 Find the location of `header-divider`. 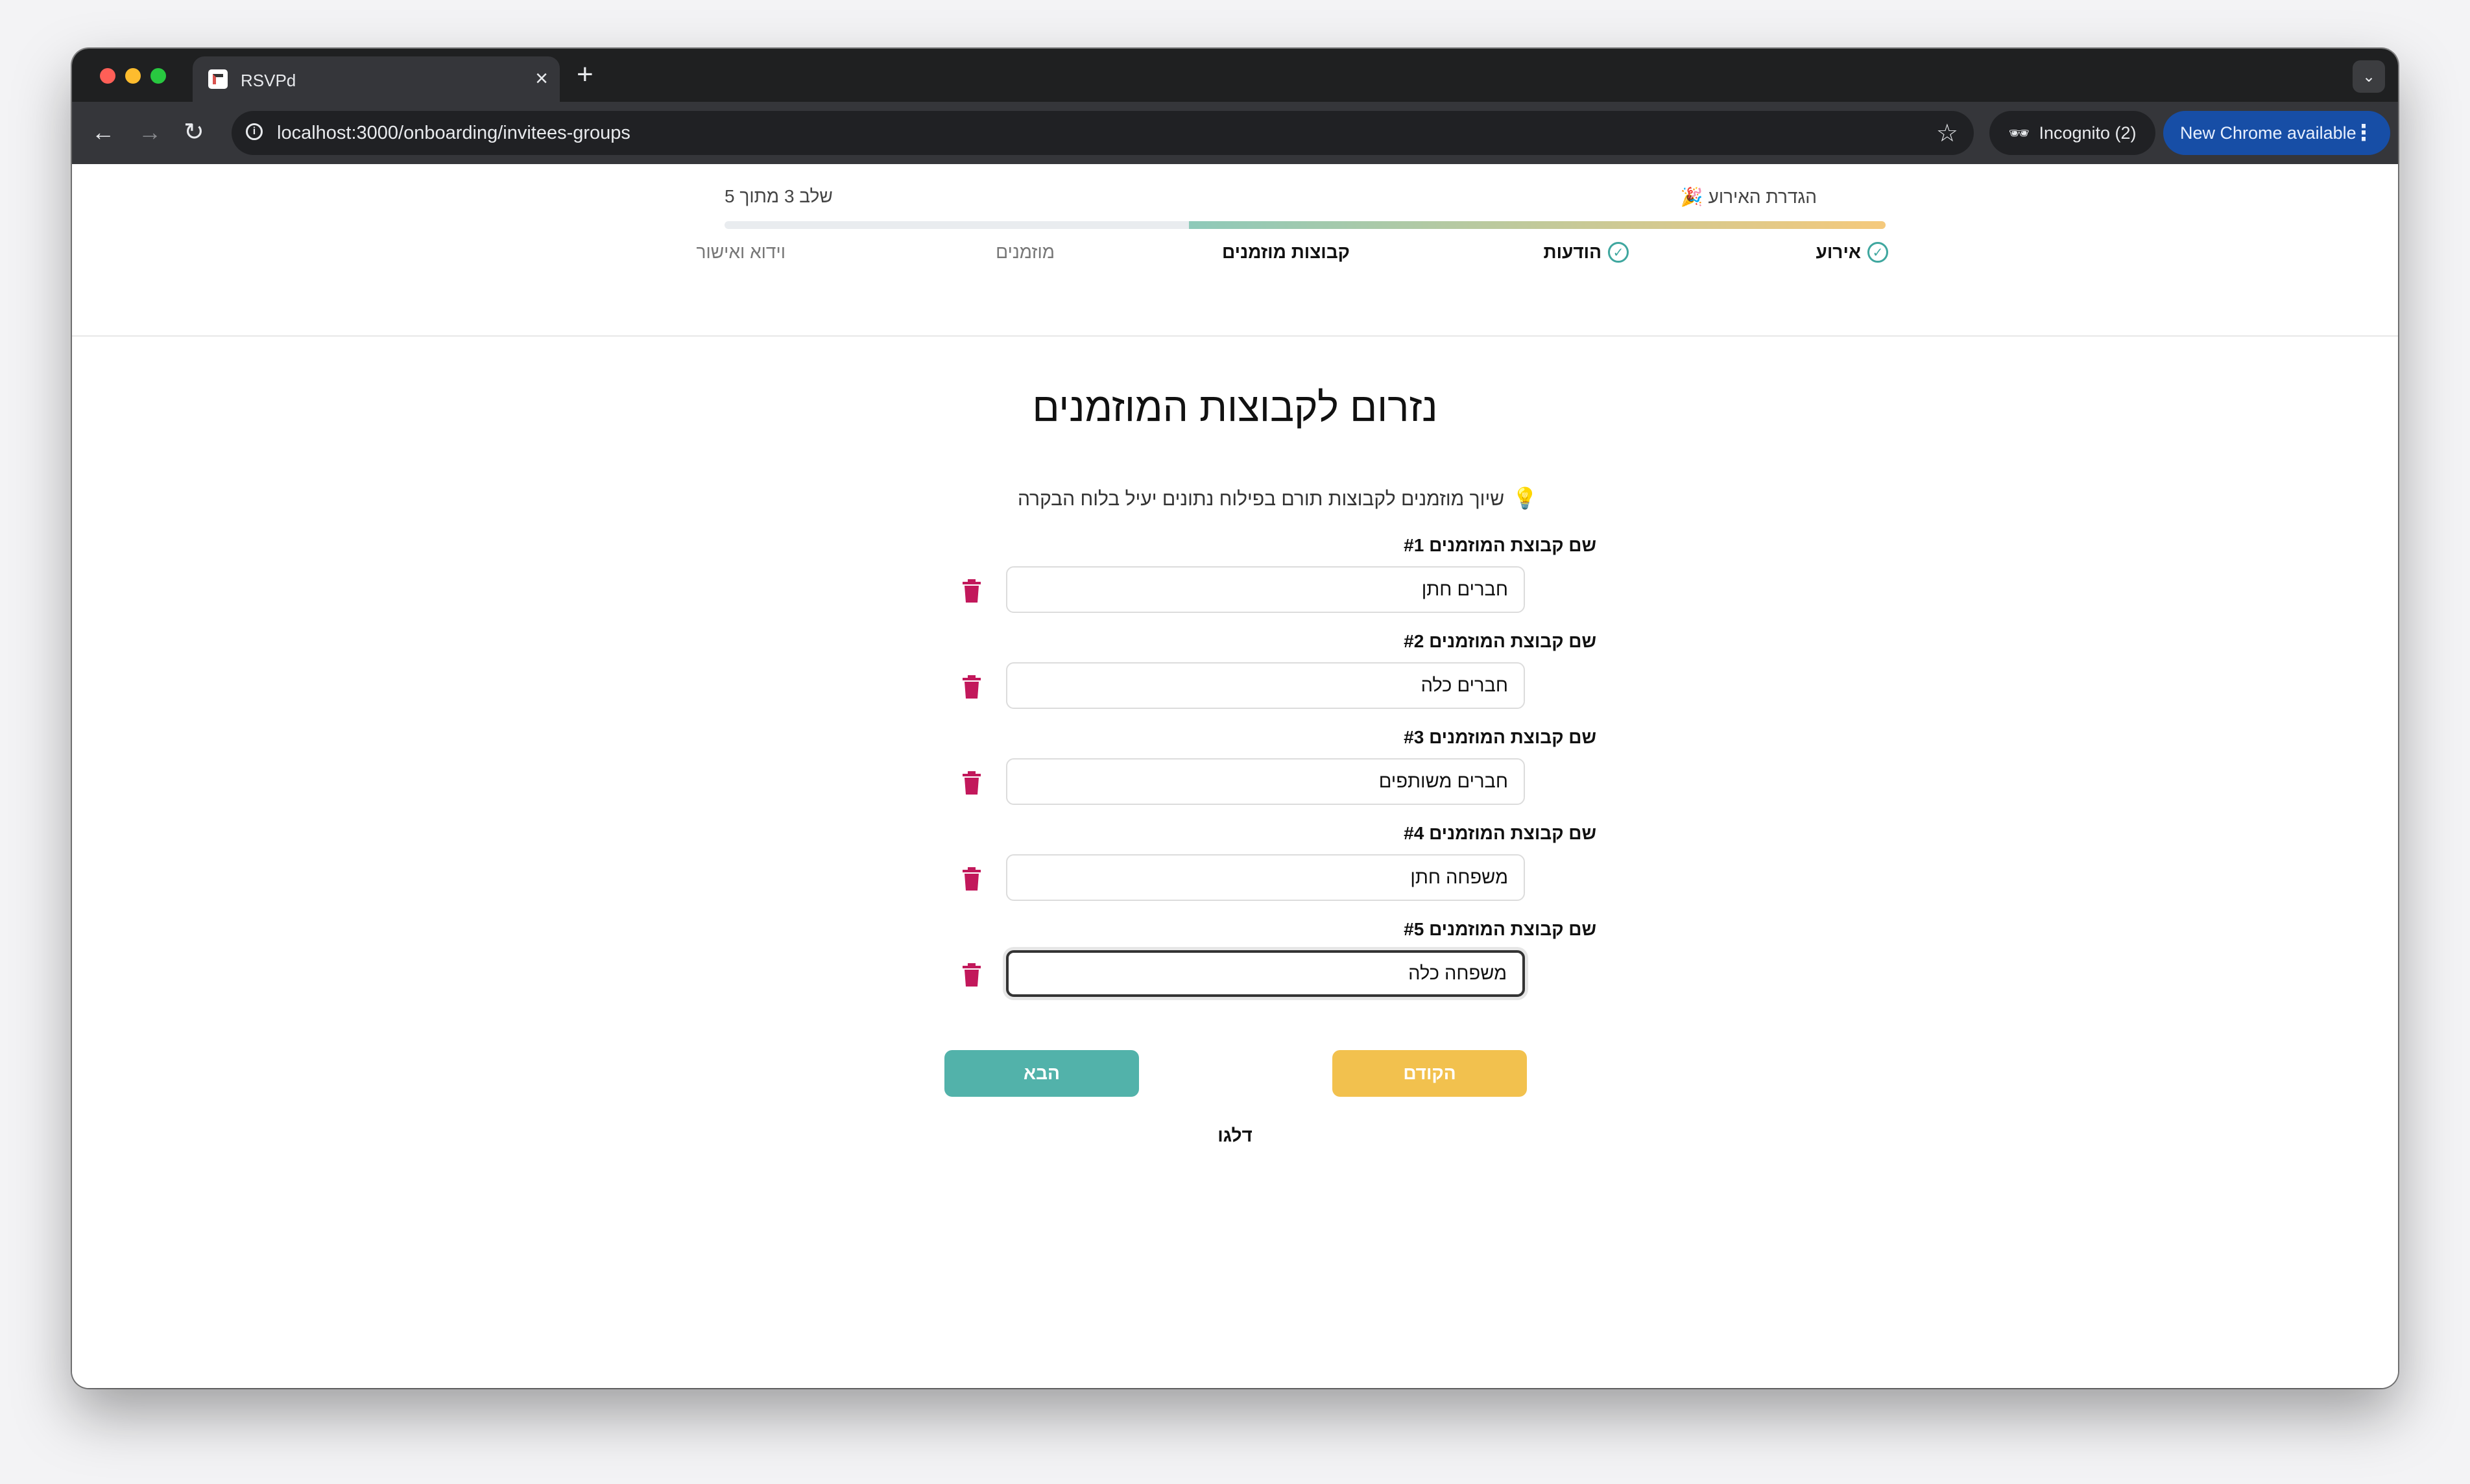

header-divider is located at coordinates (1235, 336).